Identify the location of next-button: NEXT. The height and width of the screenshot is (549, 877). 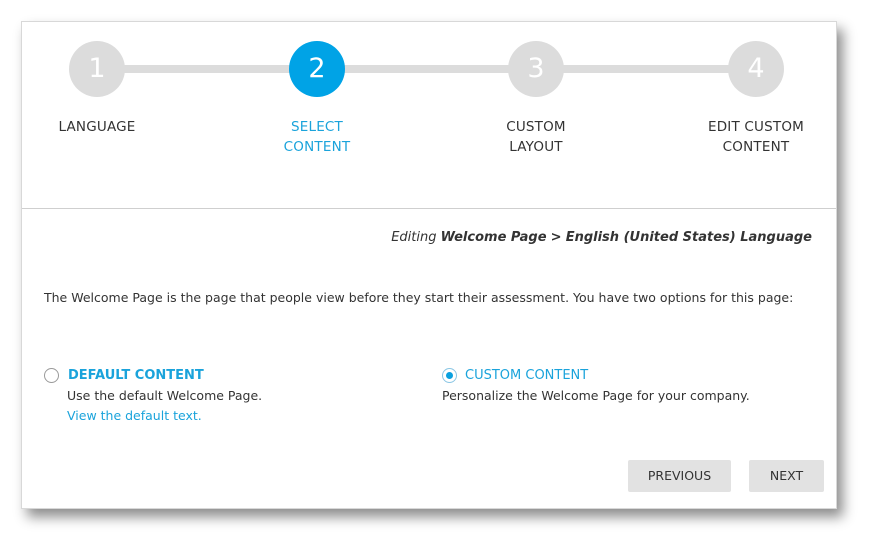
(786, 476).